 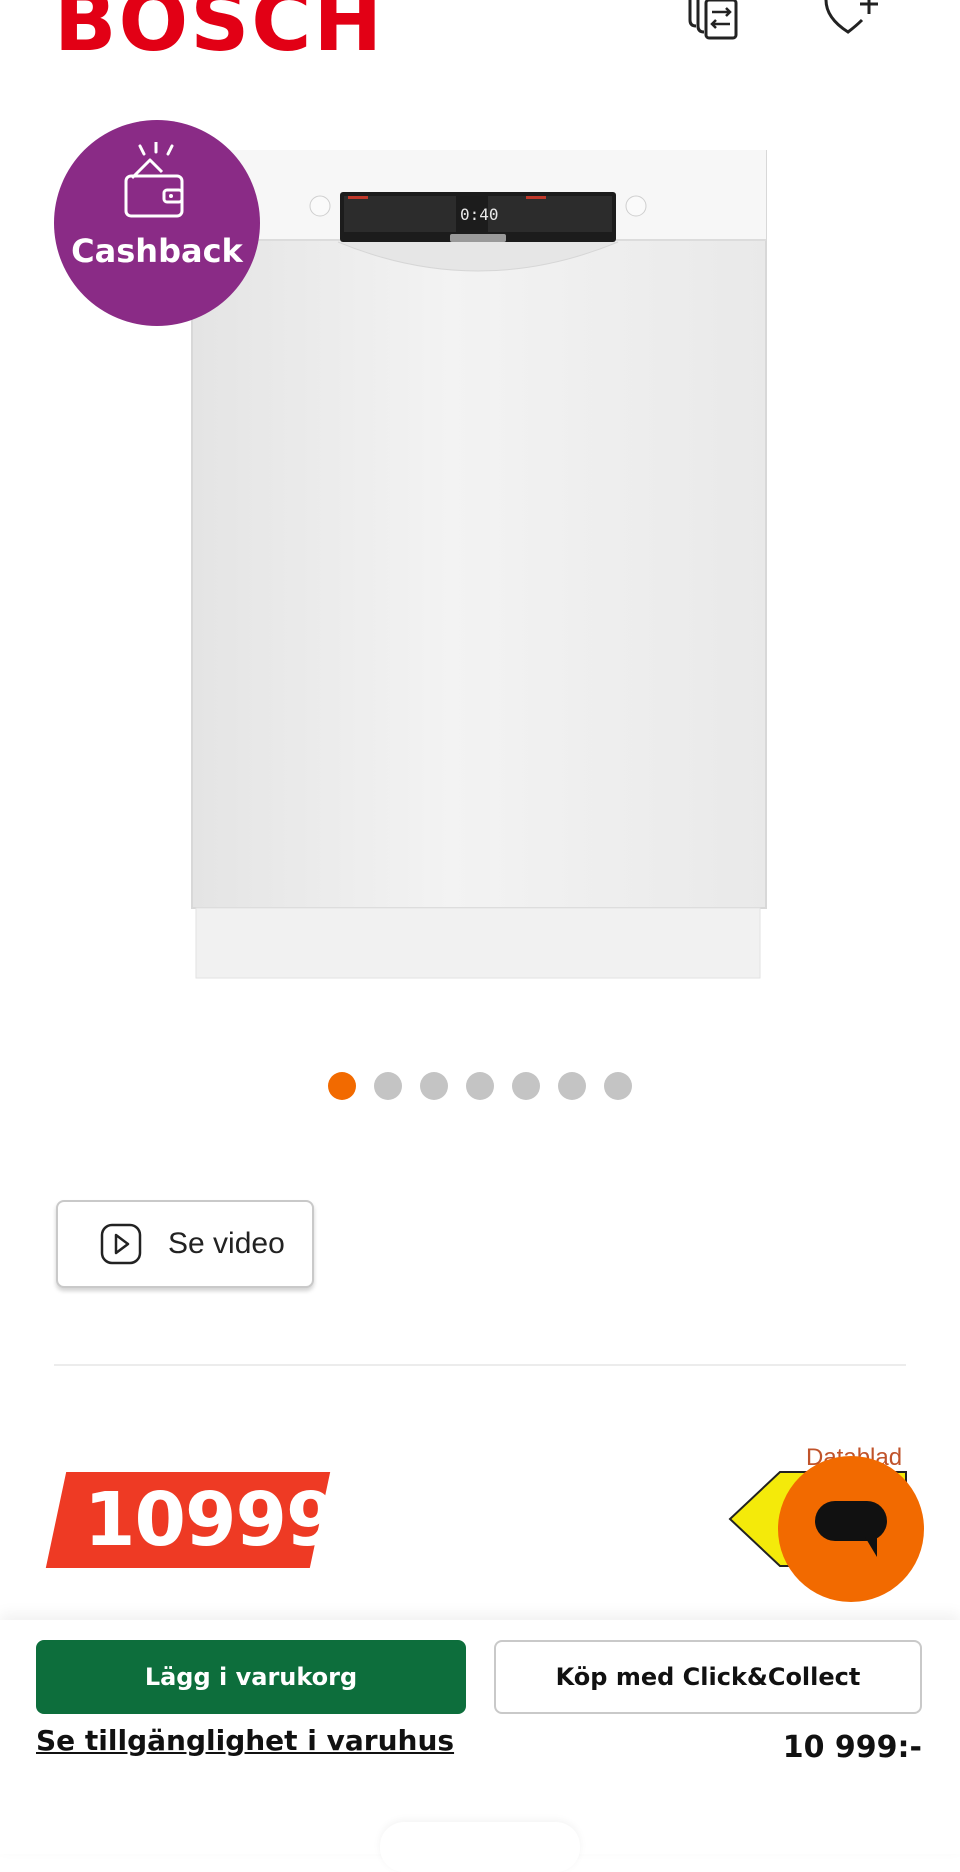 I want to click on brand-logo: BOSCH, so click(x=219, y=32).